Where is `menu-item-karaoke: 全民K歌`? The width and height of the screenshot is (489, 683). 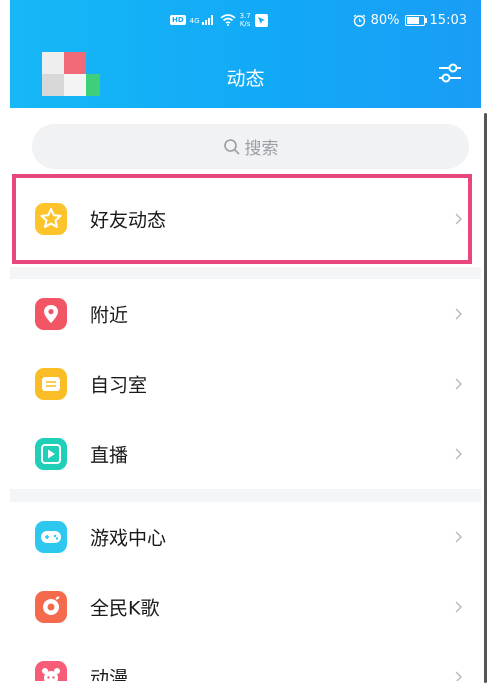
menu-item-karaoke: 全民K歌 is located at coordinates (245, 607).